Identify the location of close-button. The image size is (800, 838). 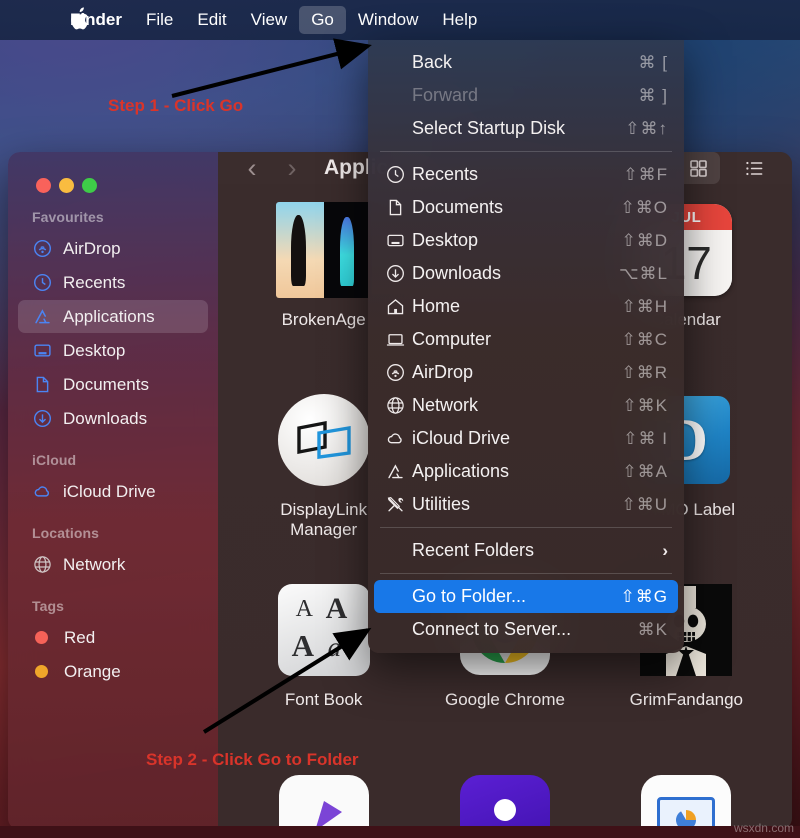
(43, 185).